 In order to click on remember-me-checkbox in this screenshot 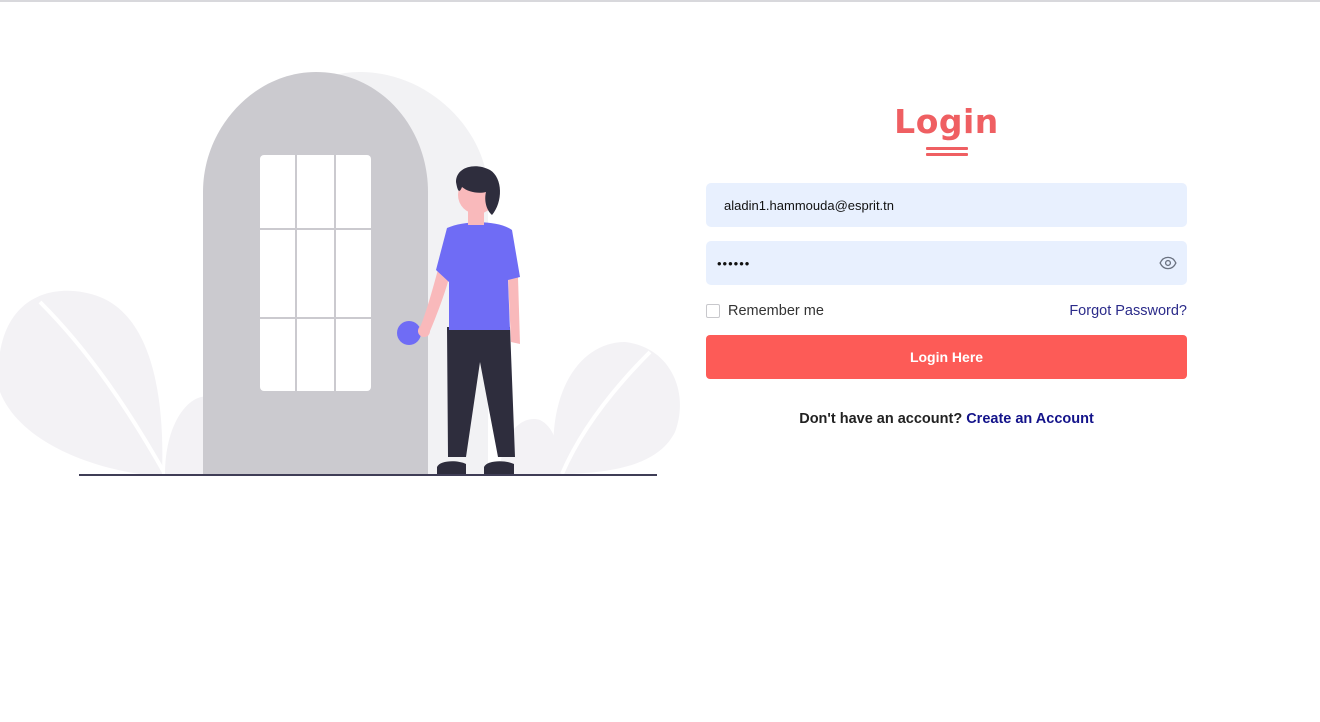, I will do `click(713, 311)`.